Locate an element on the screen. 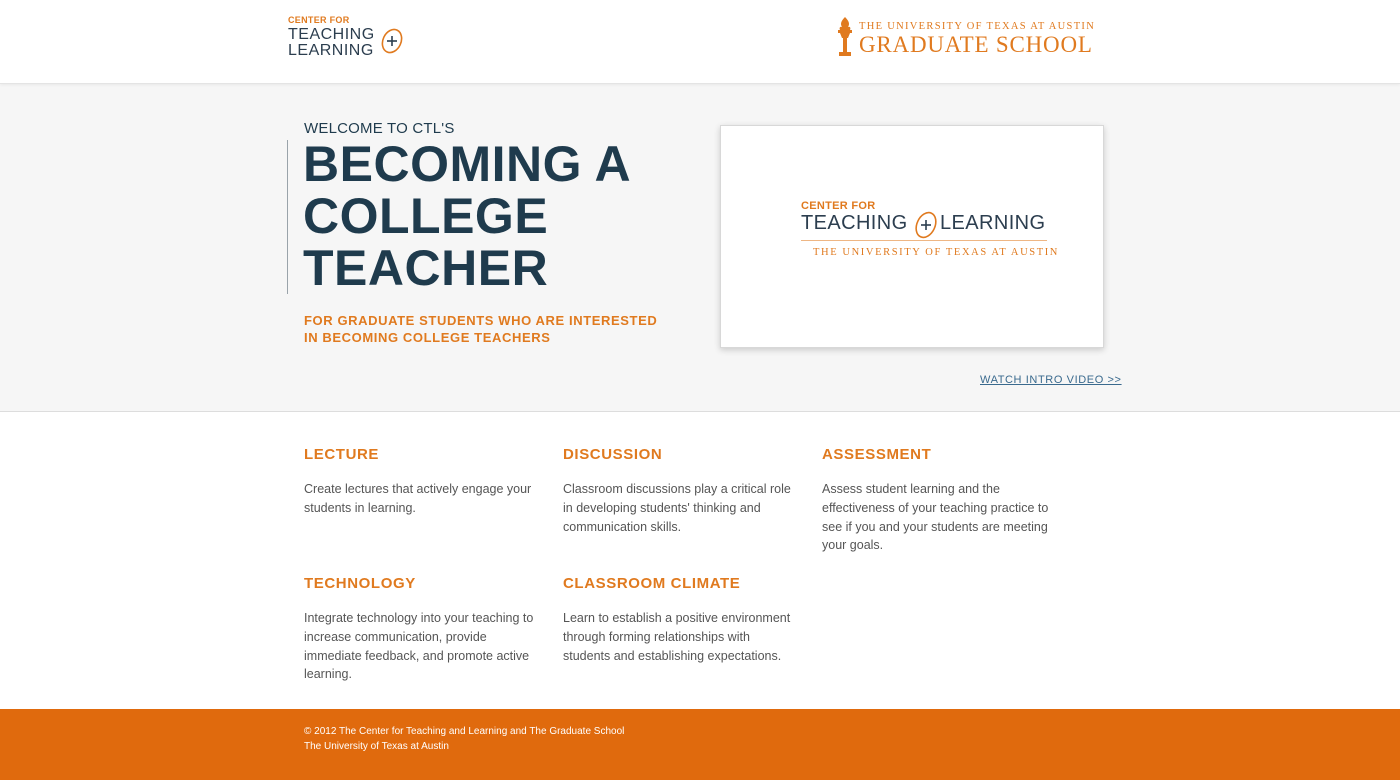 Image resolution: width=1400 pixels, height=780 pixels. topic-title: LECTURE is located at coordinates (419, 454).